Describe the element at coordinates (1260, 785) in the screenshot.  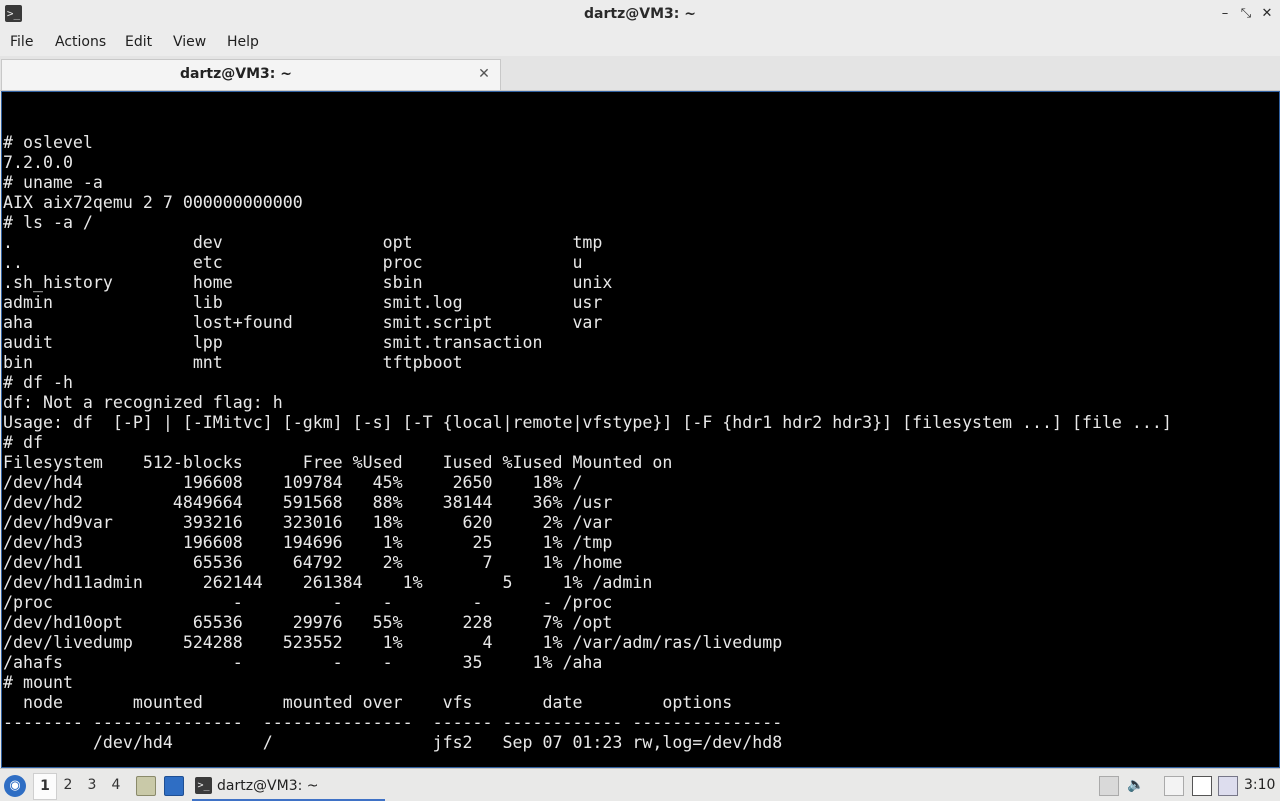
I see `clock: 3:10` at that location.